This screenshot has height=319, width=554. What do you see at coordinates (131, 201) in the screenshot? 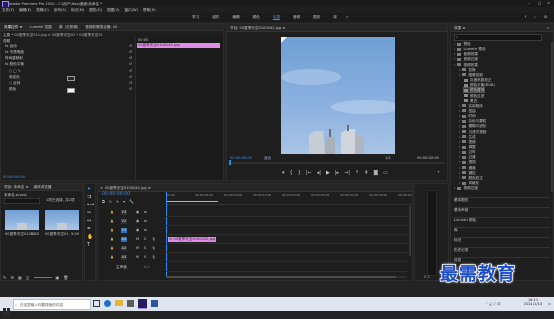
I see `timeline-settings-icon: 🔧` at bounding box center [131, 201].